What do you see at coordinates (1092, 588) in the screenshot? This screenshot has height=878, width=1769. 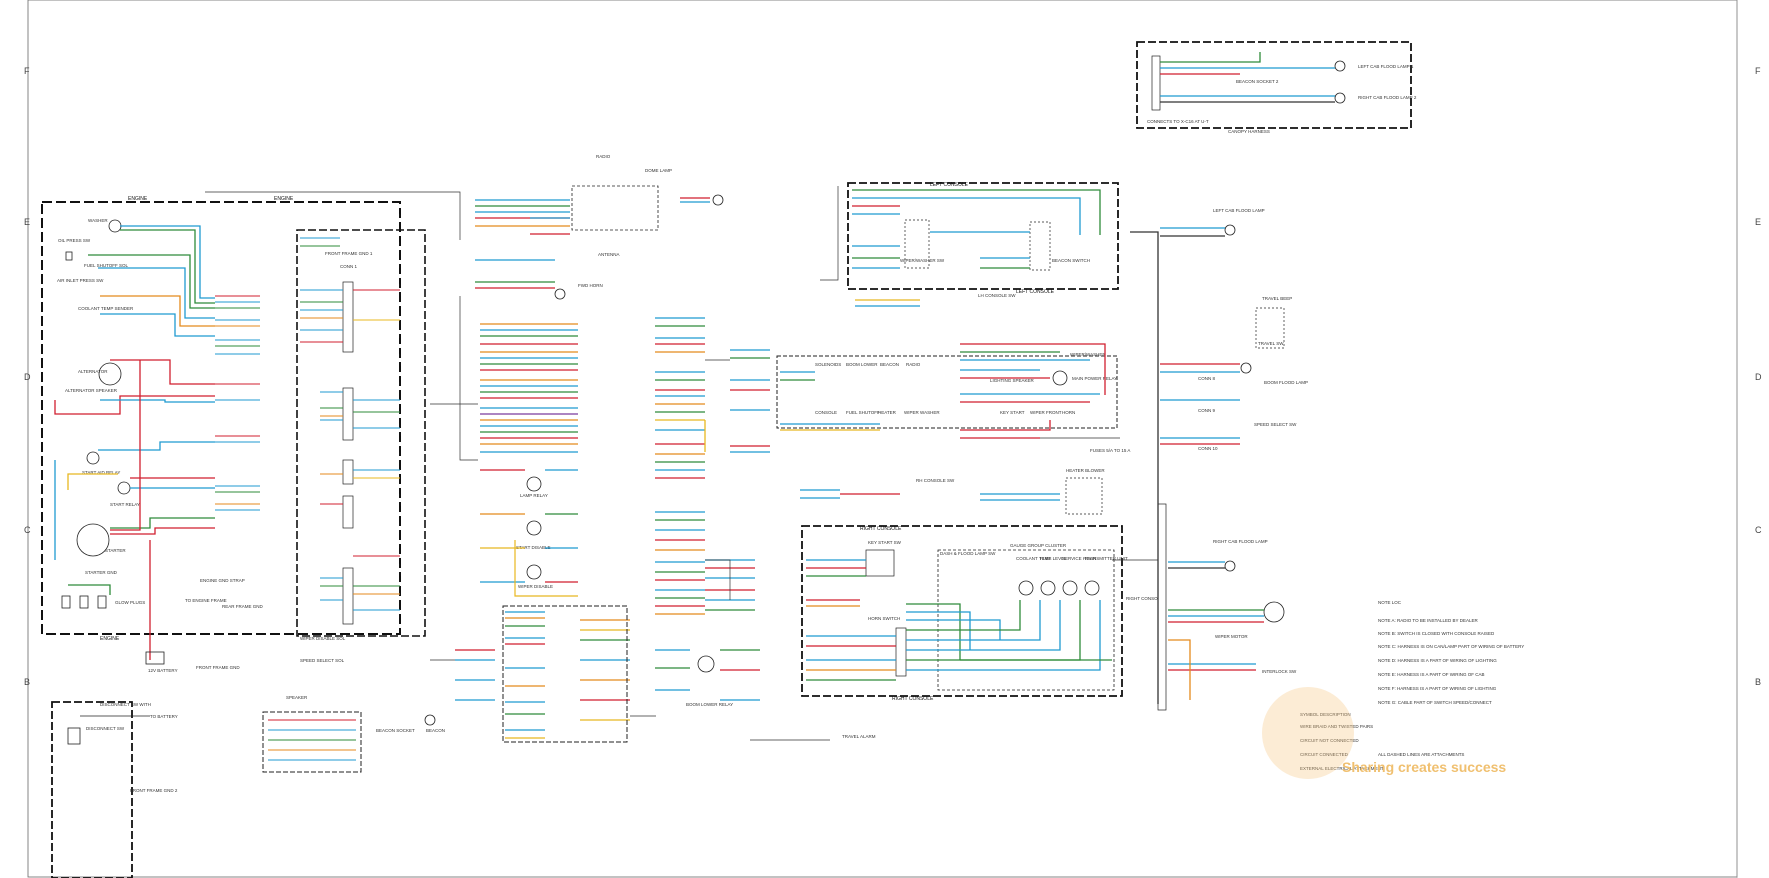 I see `transmitter-icon` at bounding box center [1092, 588].